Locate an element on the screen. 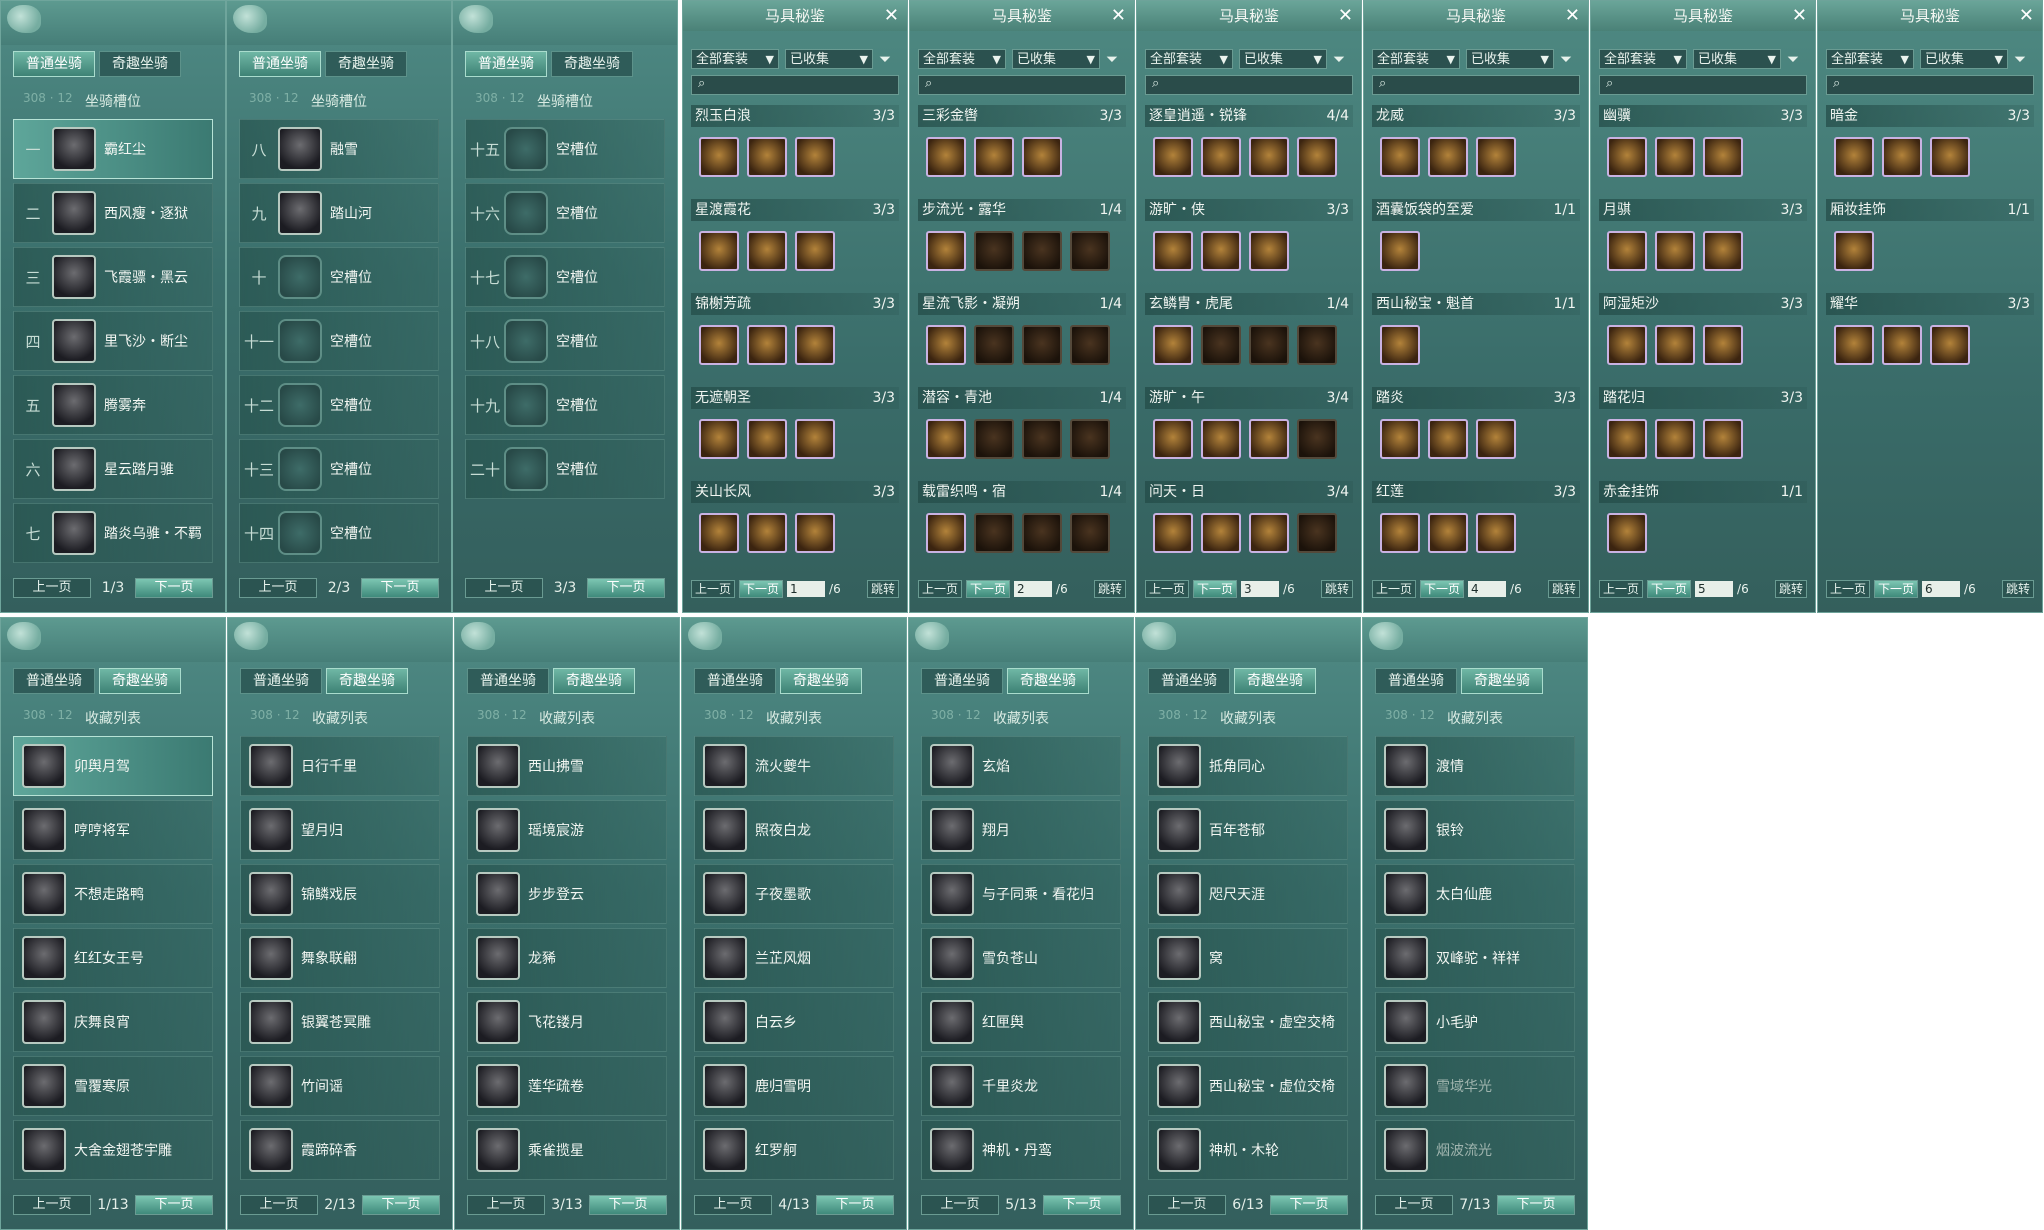 The height and width of the screenshot is (1230, 2044). page-number-input: 5 is located at coordinates (1714, 589).